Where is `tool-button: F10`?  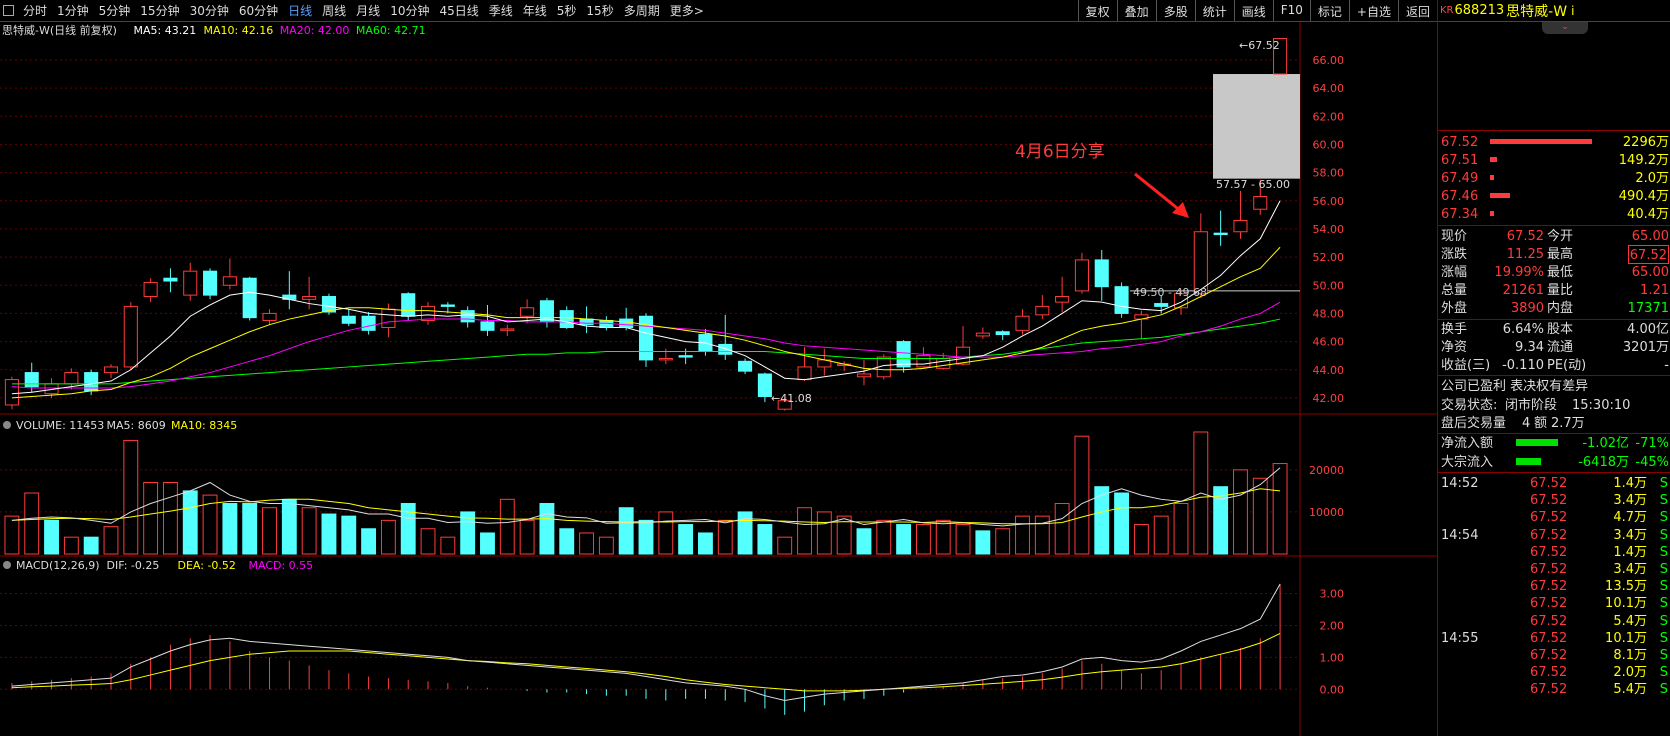 tool-button: F10 is located at coordinates (1291, 10).